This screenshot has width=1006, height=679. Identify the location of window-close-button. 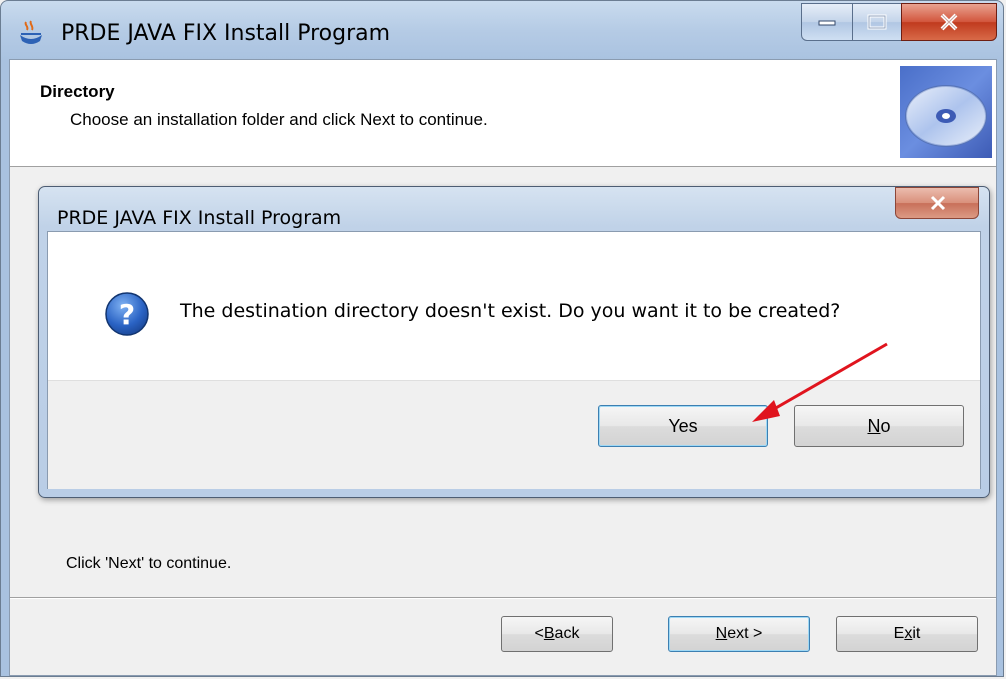
(949, 22).